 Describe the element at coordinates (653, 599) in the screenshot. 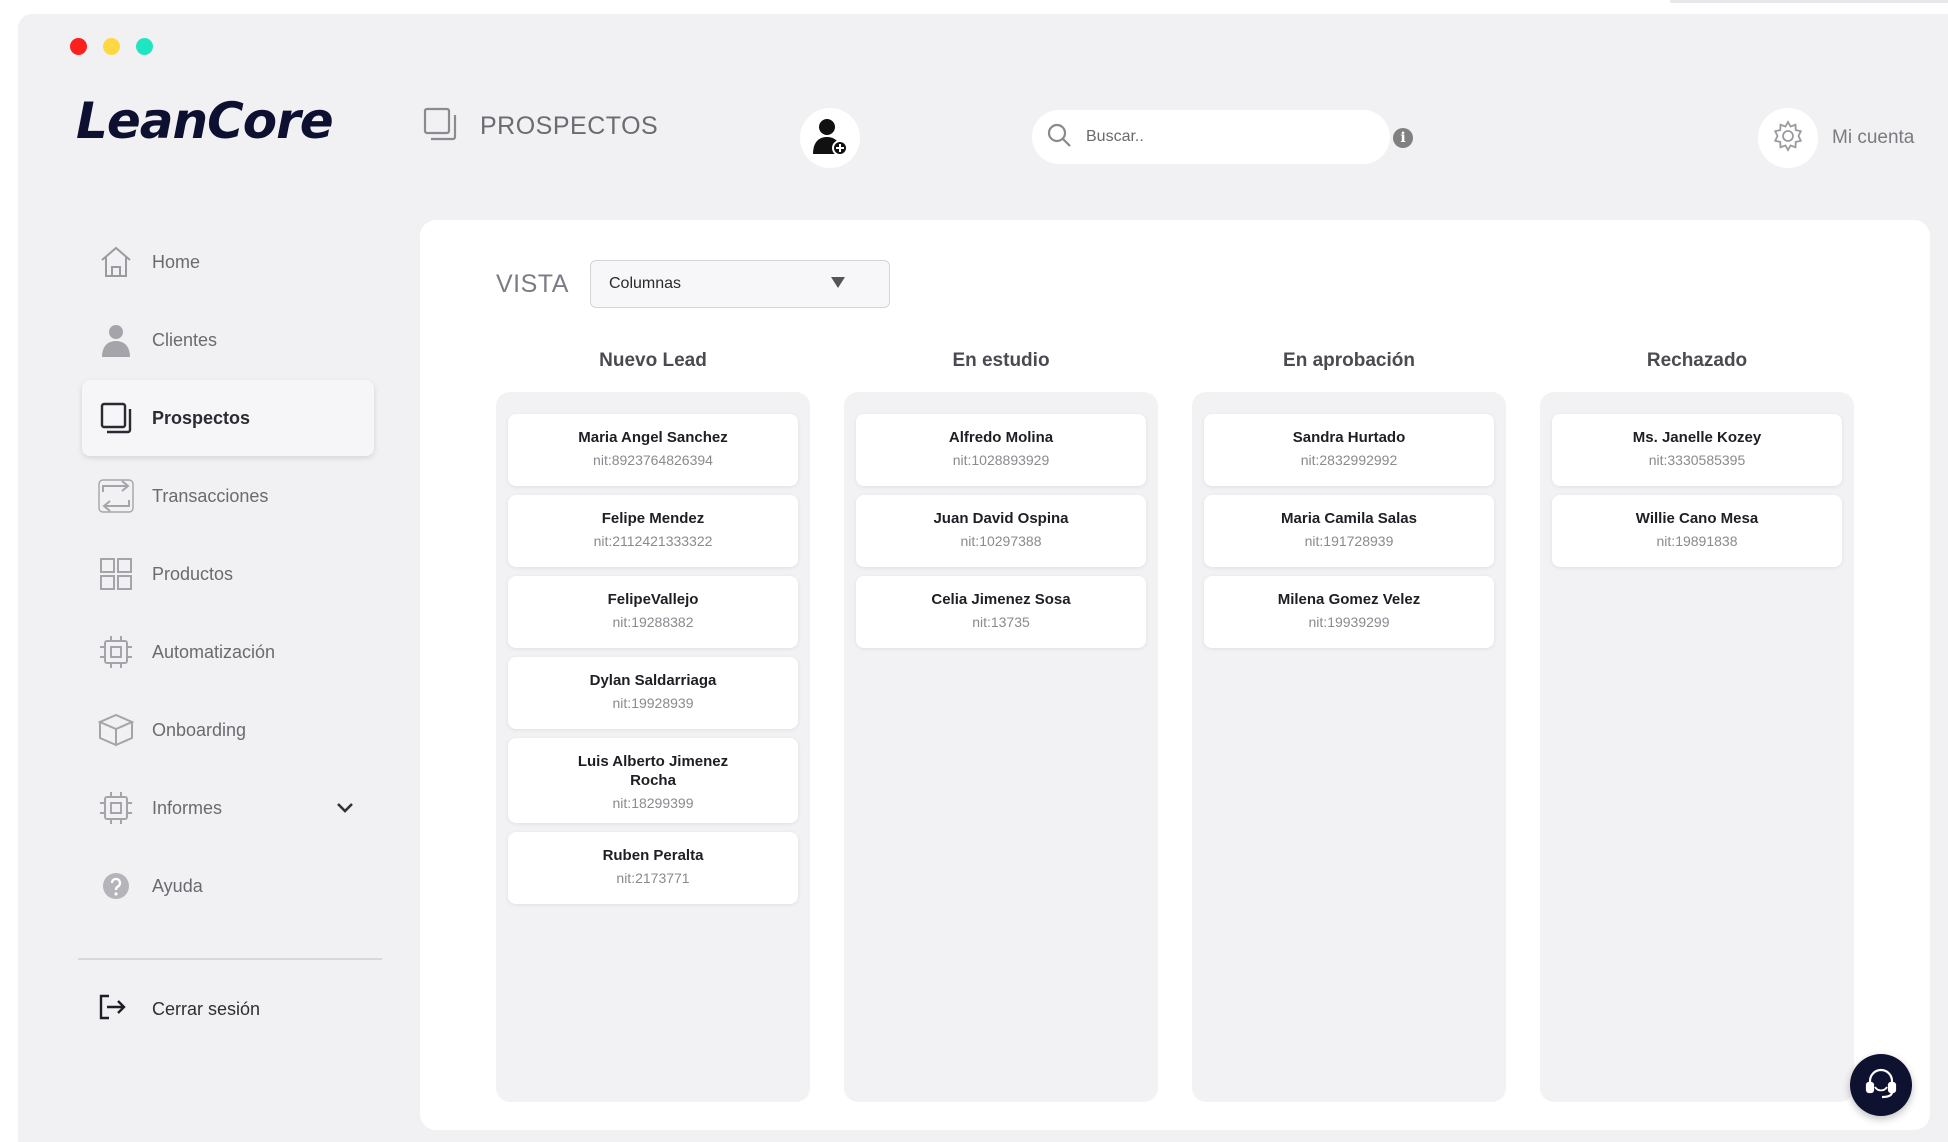

I see `prospect-name: FelipeVallejo` at that location.